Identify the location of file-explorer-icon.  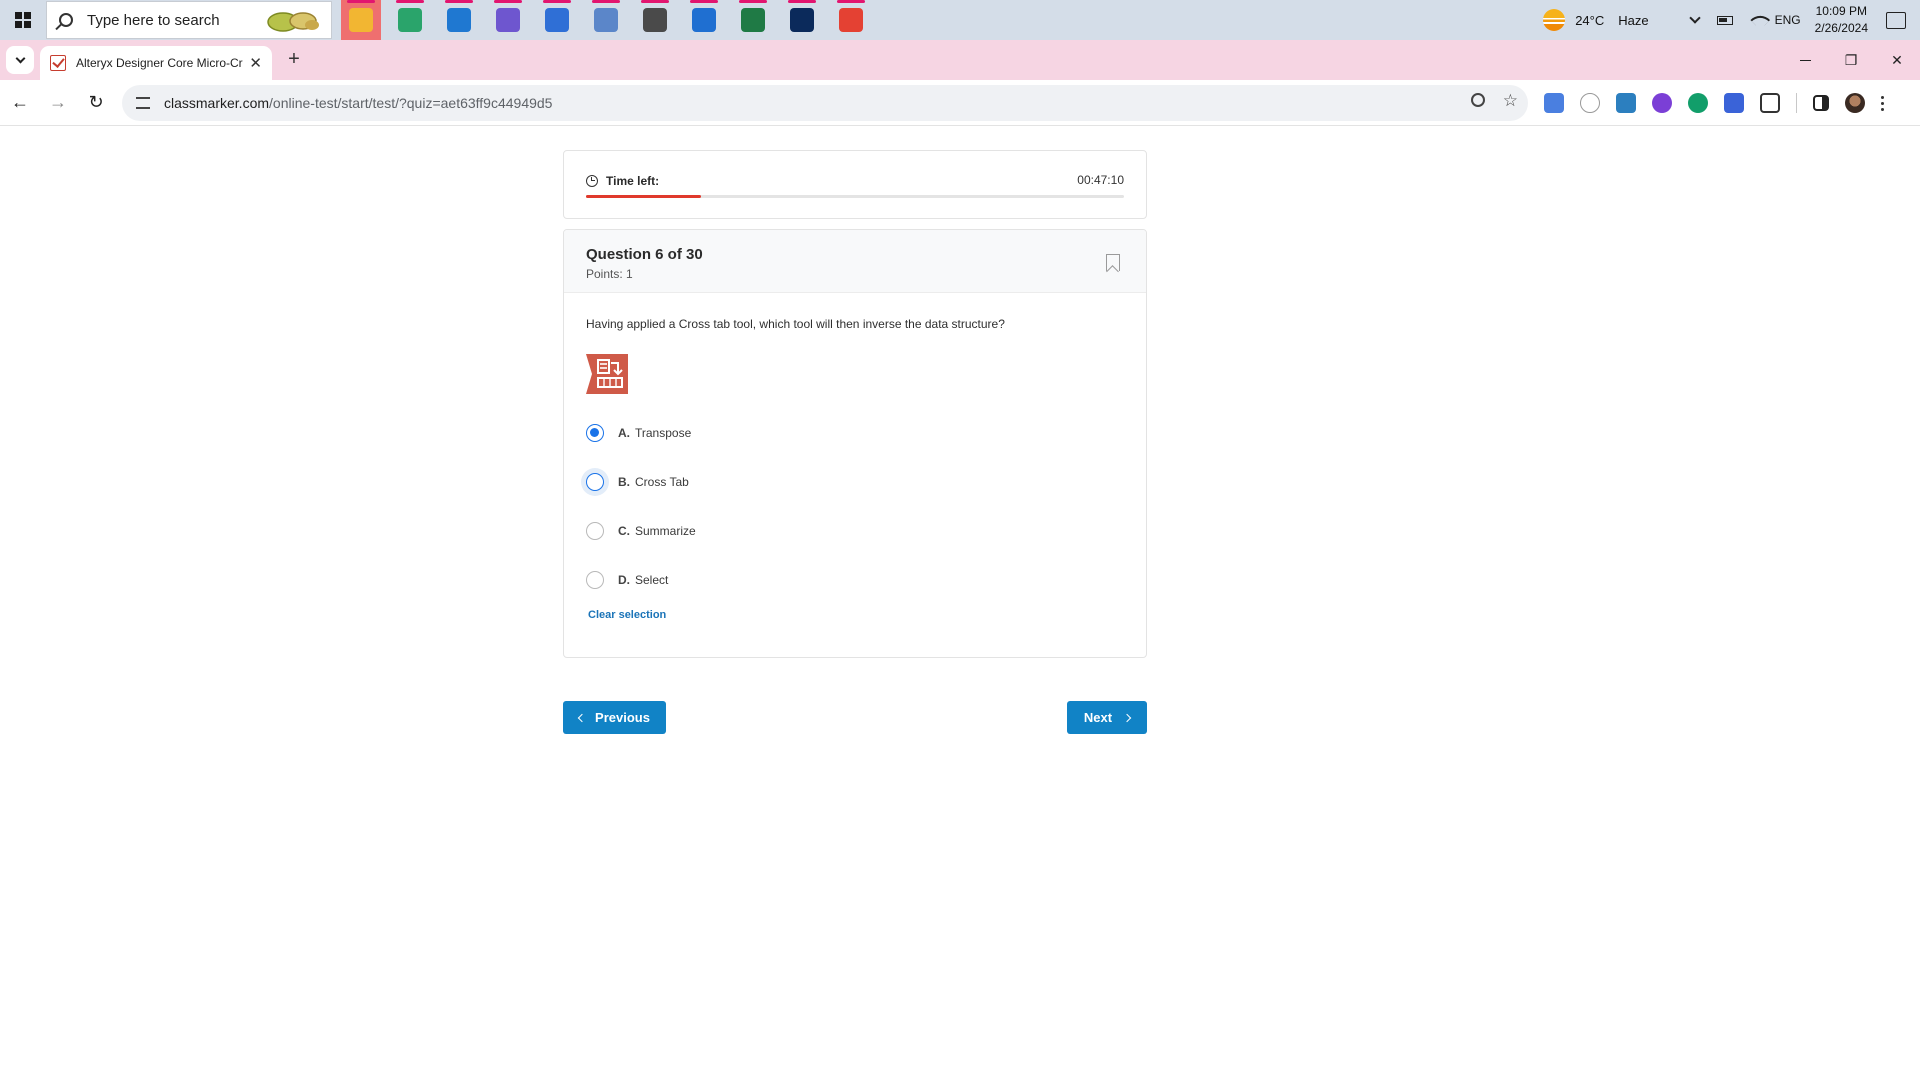
(361, 20).